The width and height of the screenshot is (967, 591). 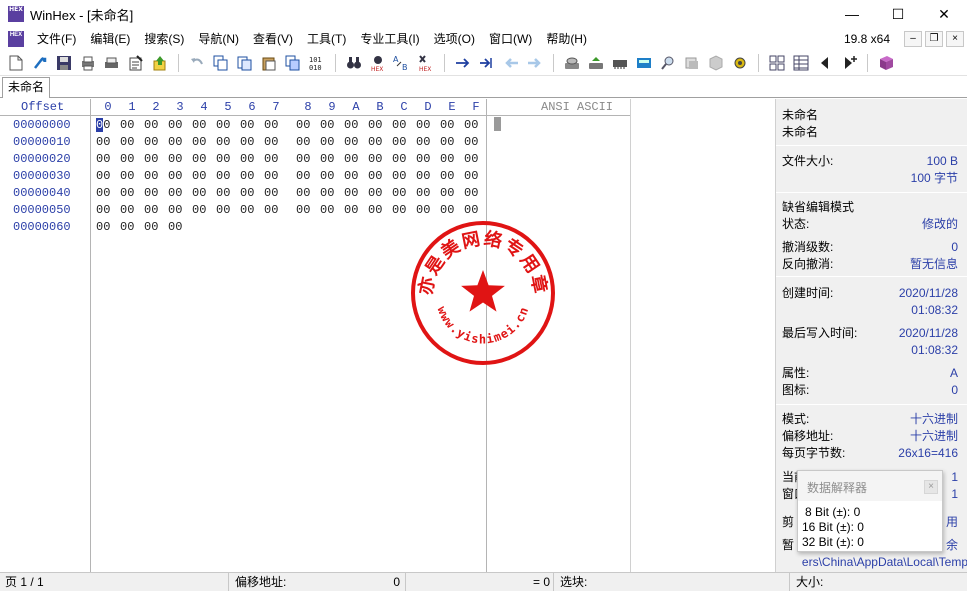 What do you see at coordinates (510, 39) in the screenshot?
I see `menu-window: 窗口(W)` at bounding box center [510, 39].